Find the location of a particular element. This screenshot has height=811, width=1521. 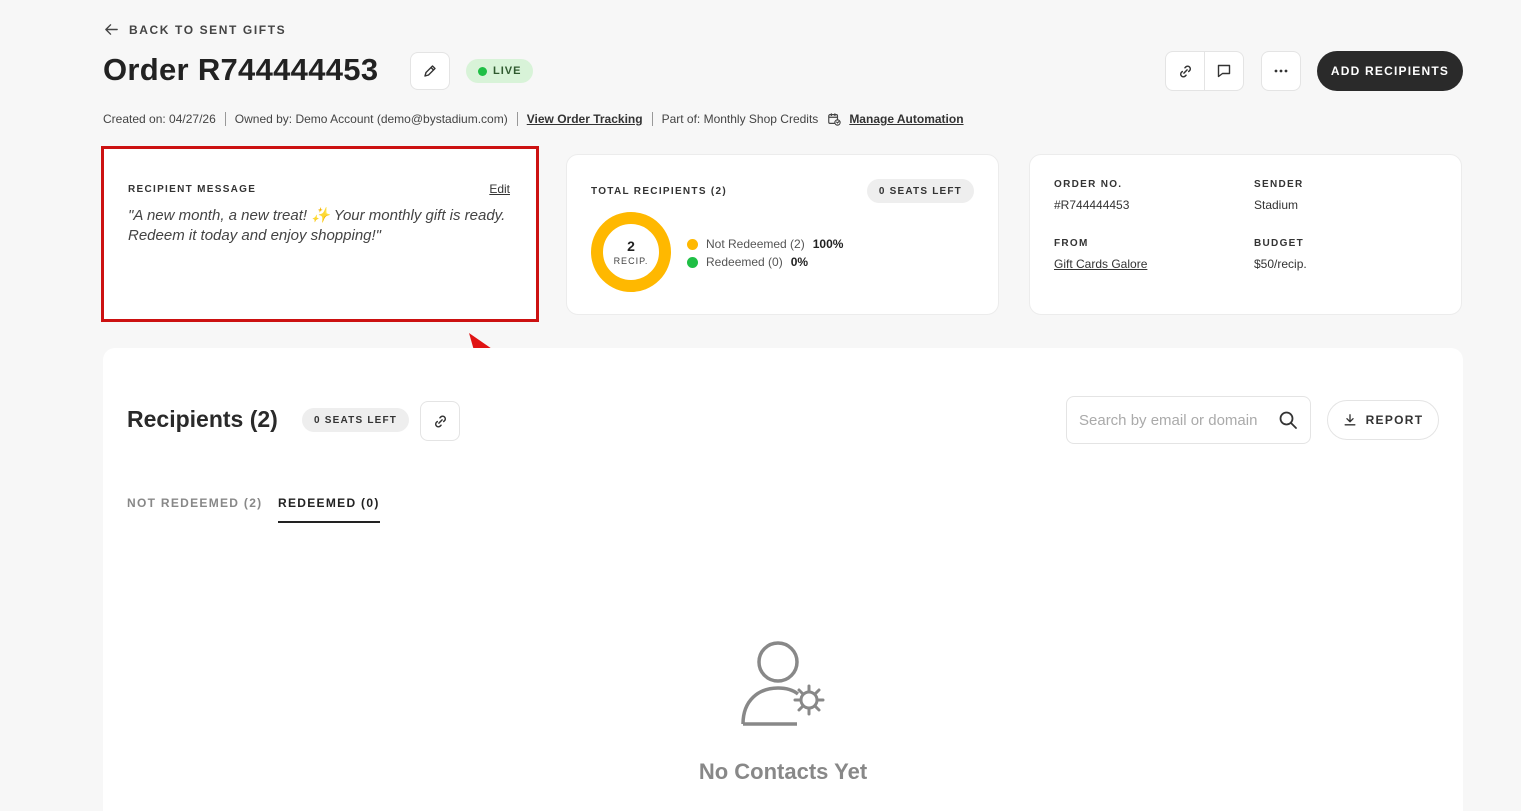

order-number-value: #R744444453 is located at coordinates (1092, 205).